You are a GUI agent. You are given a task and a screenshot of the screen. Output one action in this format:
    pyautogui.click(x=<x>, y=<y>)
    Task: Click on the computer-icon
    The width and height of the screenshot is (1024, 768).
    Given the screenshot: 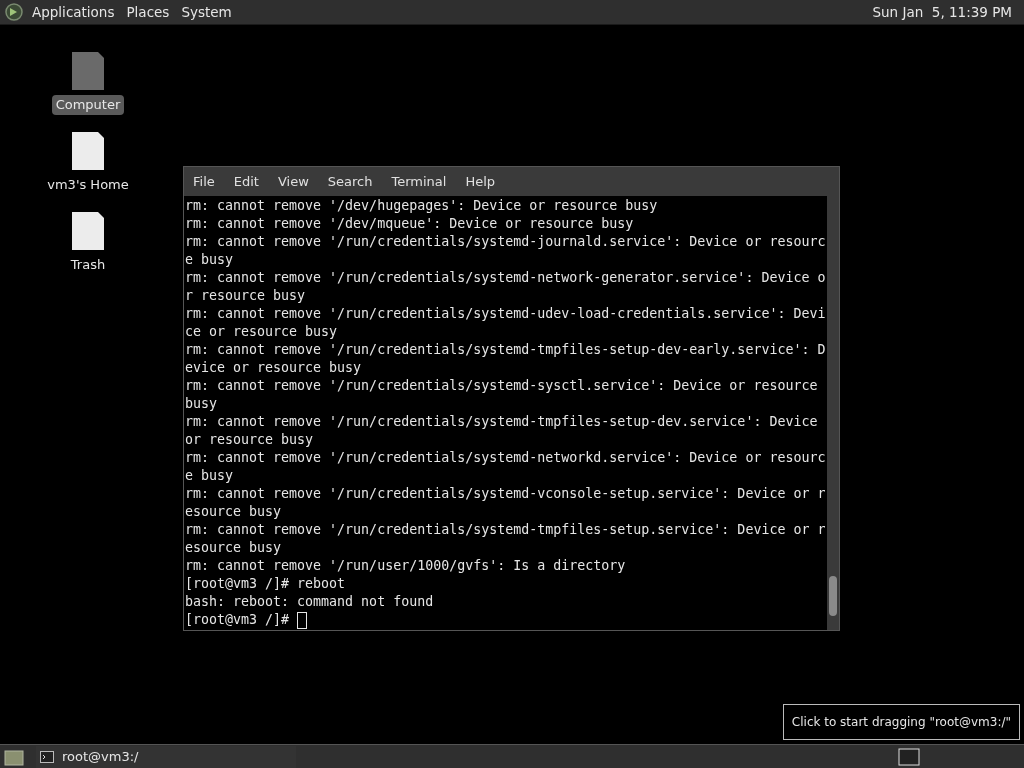 What is the action you would take?
    pyautogui.click(x=88, y=71)
    